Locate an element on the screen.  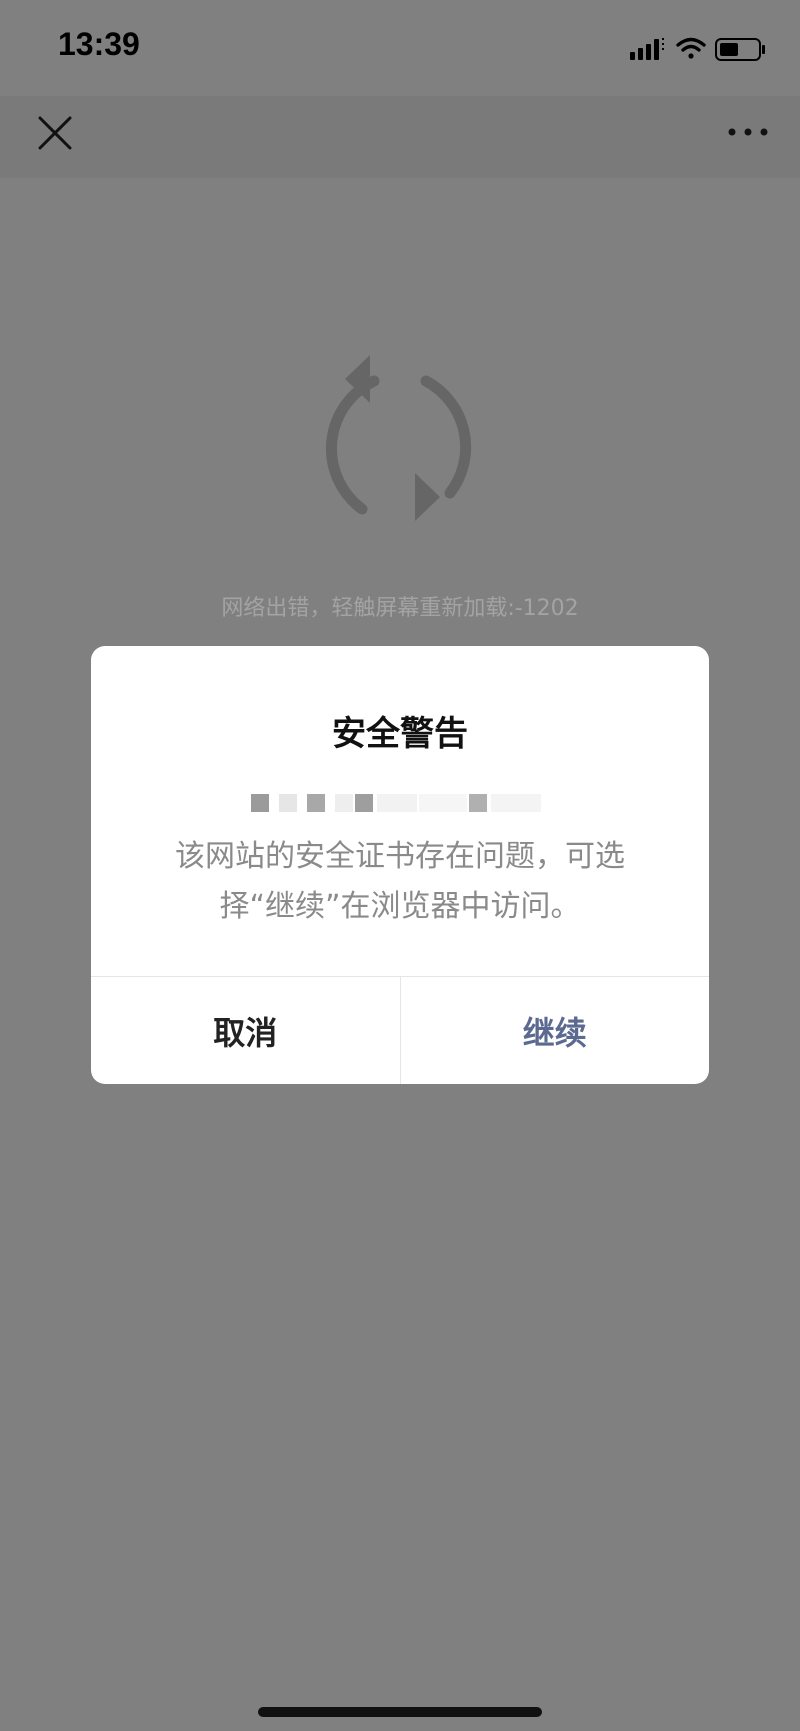
status-time: 13:39 is located at coordinates (99, 44).